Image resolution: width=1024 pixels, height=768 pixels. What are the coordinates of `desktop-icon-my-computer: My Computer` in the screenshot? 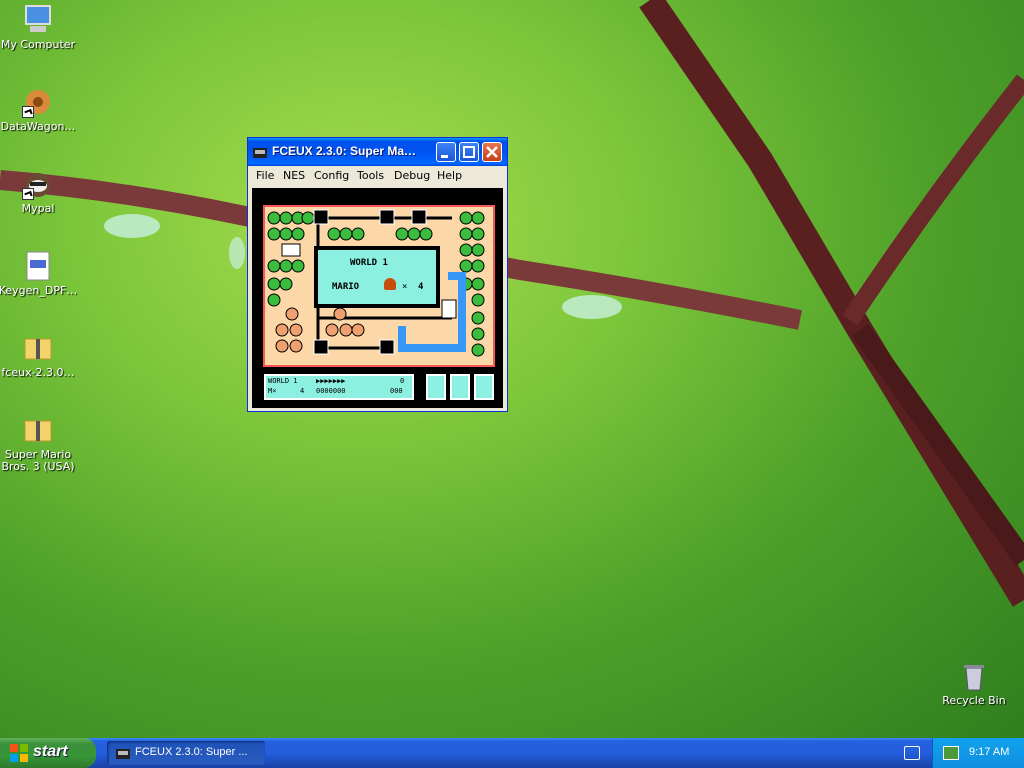 It's located at (39, 27).